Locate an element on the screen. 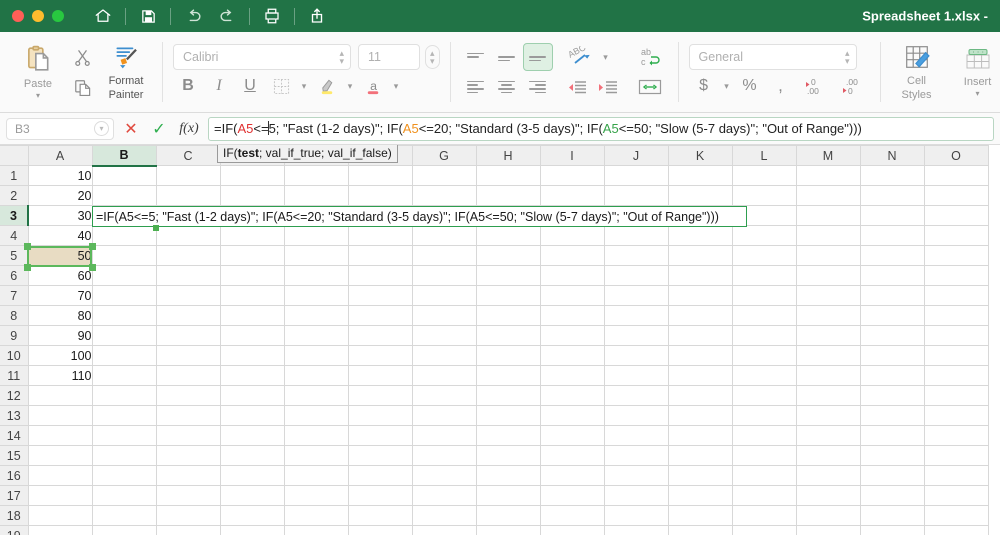 This screenshot has width=1000, height=535. font-family-select: Calibri ▴ ▾ is located at coordinates (262, 57).